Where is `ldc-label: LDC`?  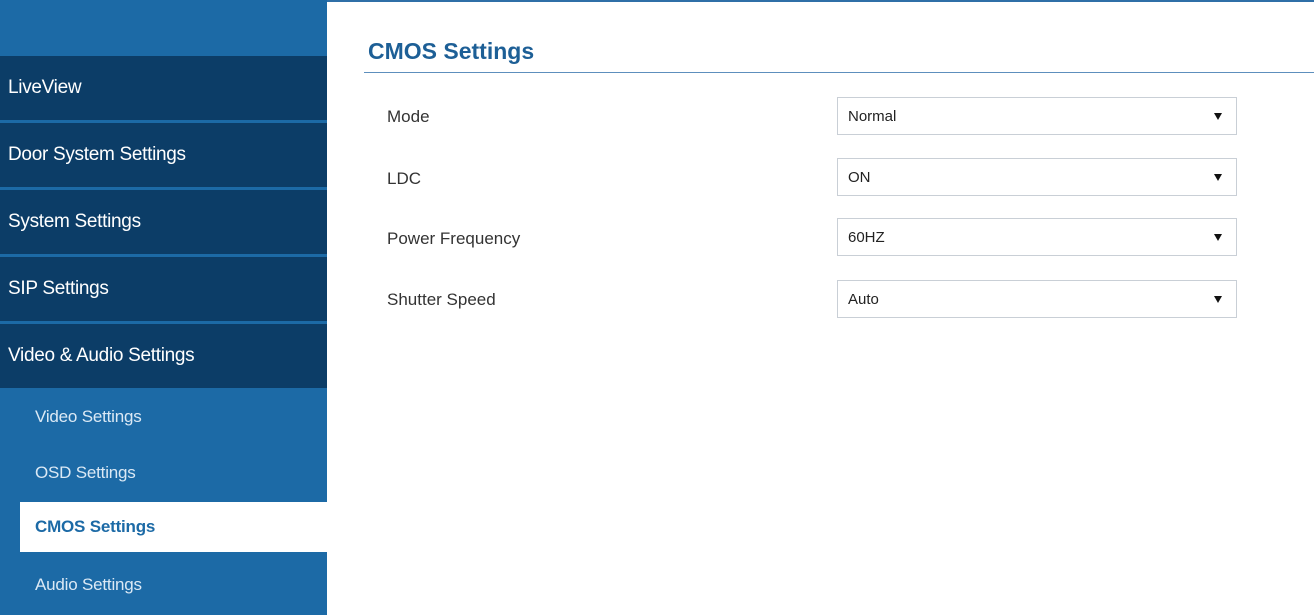 ldc-label: LDC is located at coordinates (404, 178).